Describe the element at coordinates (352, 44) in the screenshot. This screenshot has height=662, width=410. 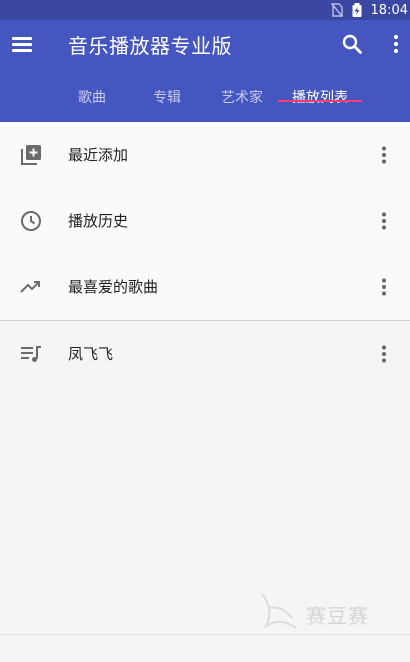
I see `search-icon` at that location.